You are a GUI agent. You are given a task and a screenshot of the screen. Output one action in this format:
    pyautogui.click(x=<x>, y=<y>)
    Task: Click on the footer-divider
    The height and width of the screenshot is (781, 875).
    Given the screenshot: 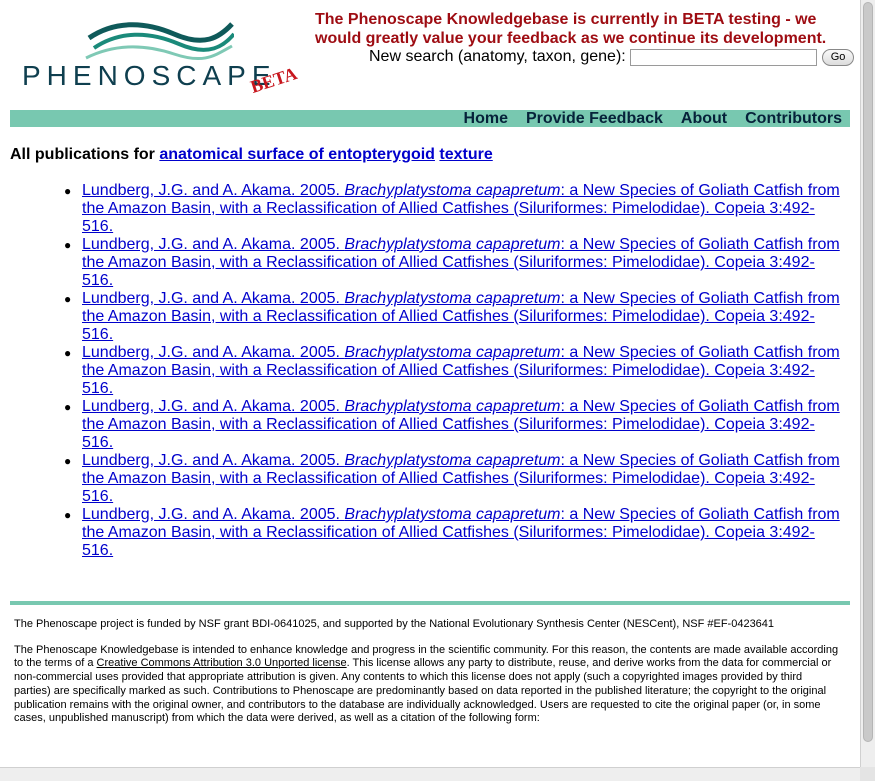 What is the action you would take?
    pyautogui.click(x=430, y=603)
    